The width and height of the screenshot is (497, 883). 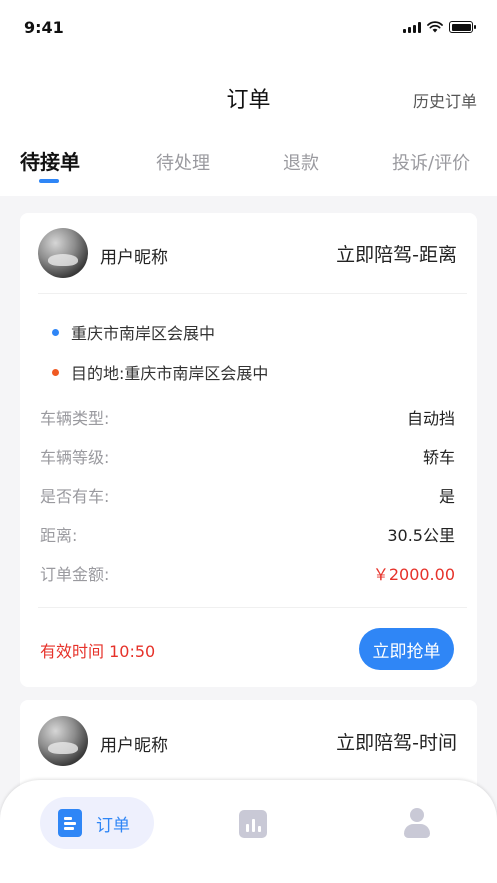 What do you see at coordinates (406, 649) in the screenshot?
I see `grab-order-button: 立即抢单` at bounding box center [406, 649].